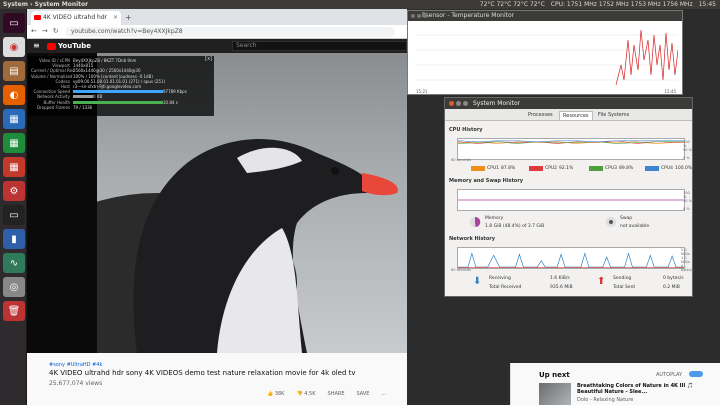 The width and height of the screenshot is (720, 405). I want to click on tab-title: 4K VIDEO ultrahd hdr, so click(75, 17).